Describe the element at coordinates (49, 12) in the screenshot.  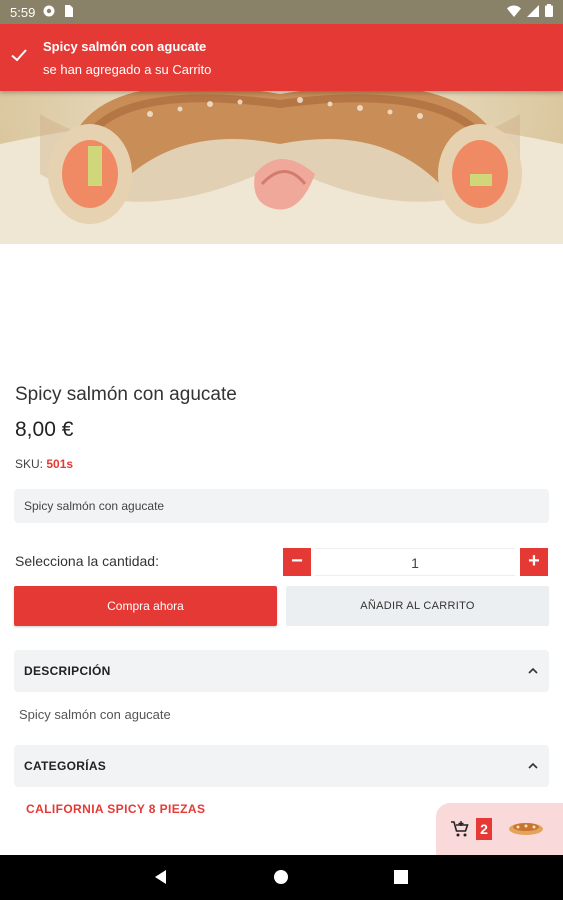
I see `chrome-icon` at that location.